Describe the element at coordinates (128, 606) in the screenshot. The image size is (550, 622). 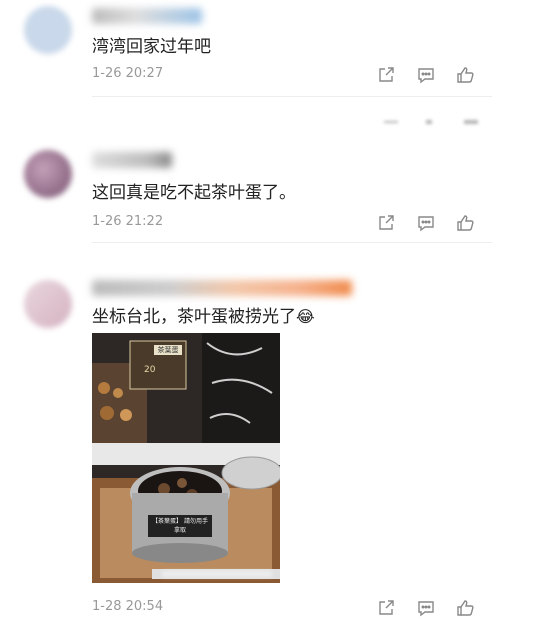
I see `comment-time: 1-28 20:54` at that location.